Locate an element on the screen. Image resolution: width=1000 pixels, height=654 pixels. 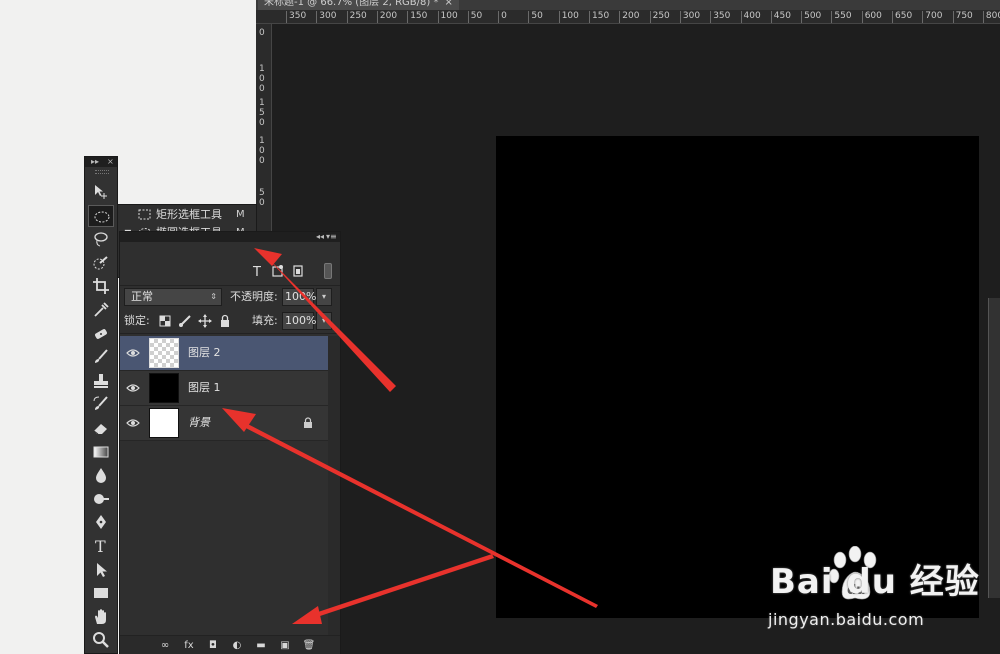
type-filter-icon: T is located at coordinates (258, 271).